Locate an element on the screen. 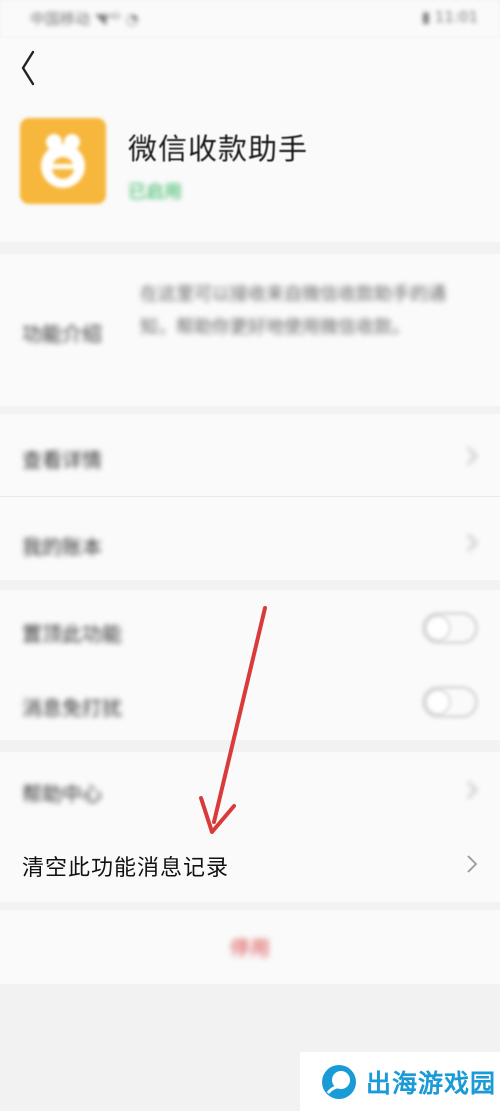 This screenshot has height=1111, width=500. watermark: 出海游戏园 is located at coordinates (400, 1081).